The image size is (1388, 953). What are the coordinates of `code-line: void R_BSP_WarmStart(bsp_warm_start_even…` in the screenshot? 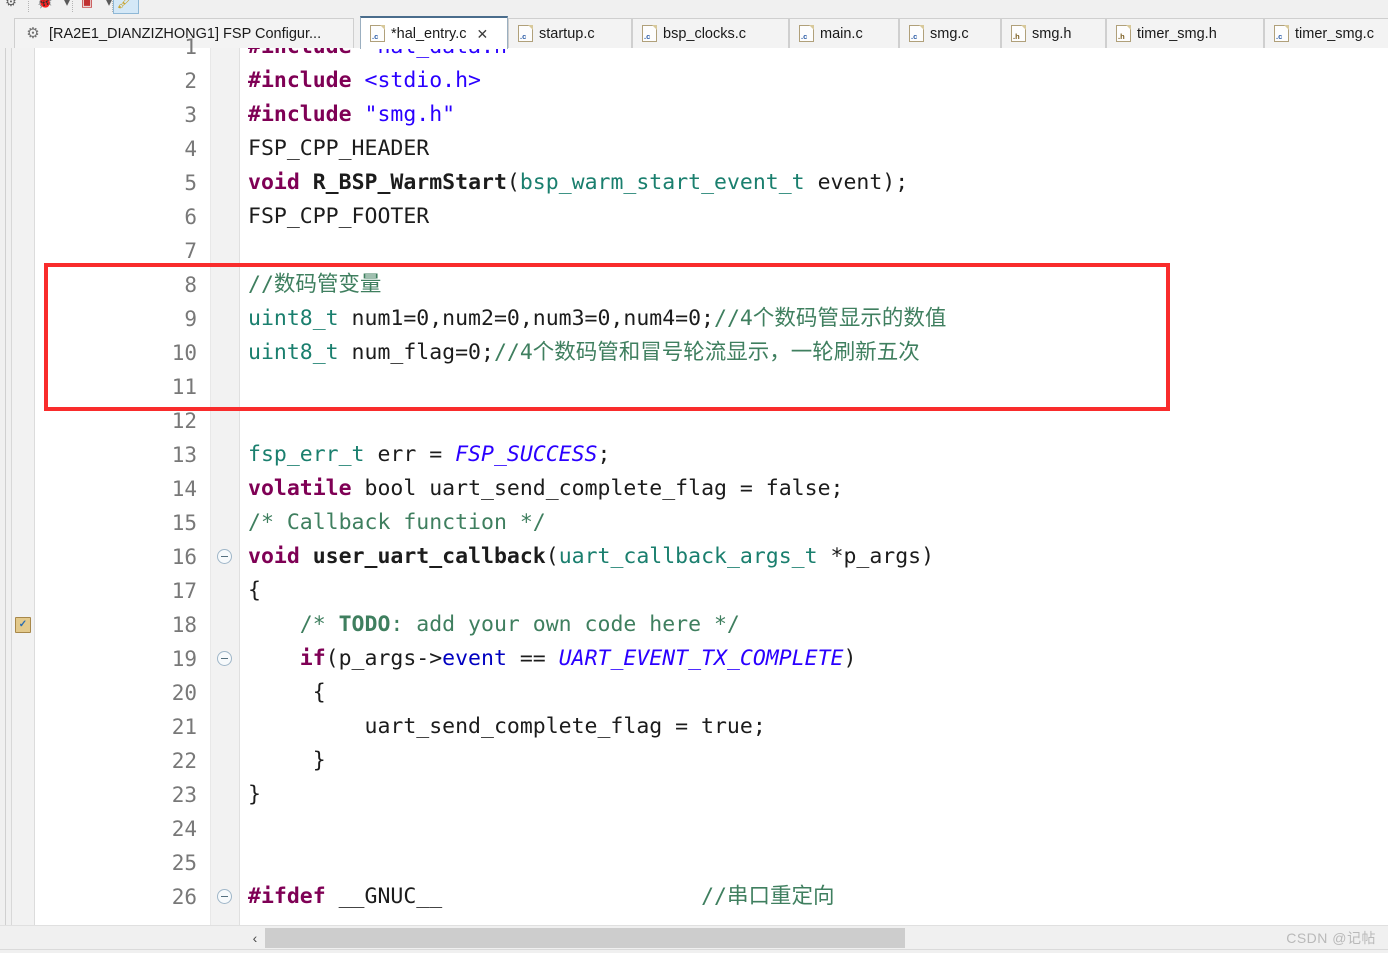 It's located at (578, 183).